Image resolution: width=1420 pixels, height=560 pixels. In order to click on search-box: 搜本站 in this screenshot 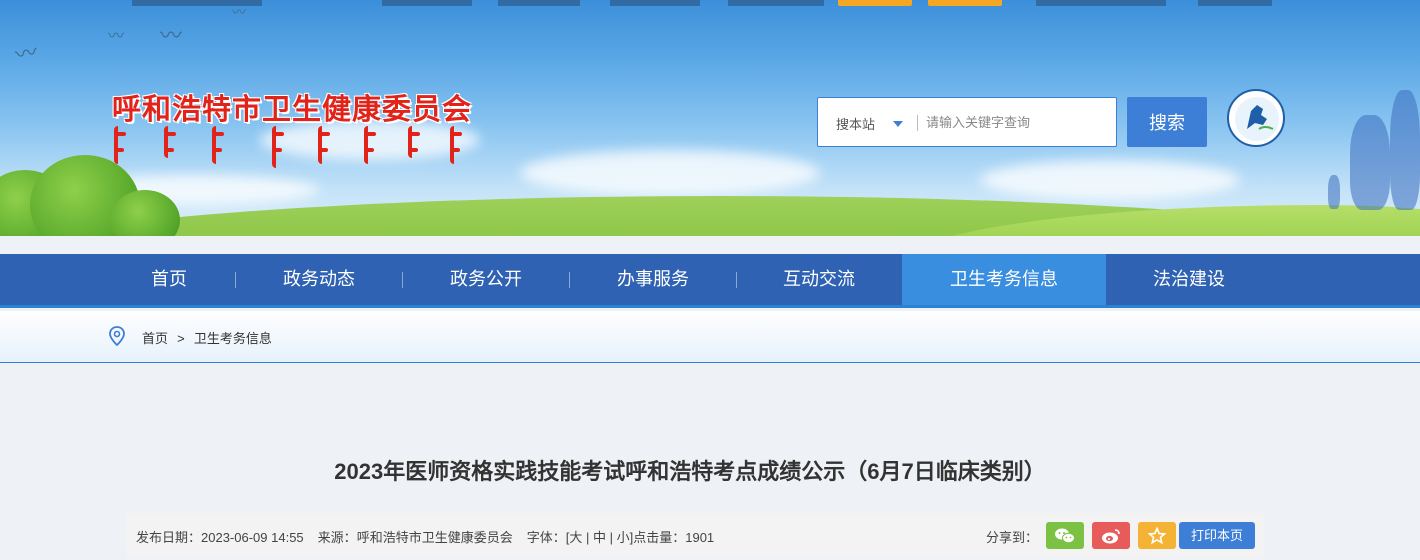, I will do `click(967, 122)`.